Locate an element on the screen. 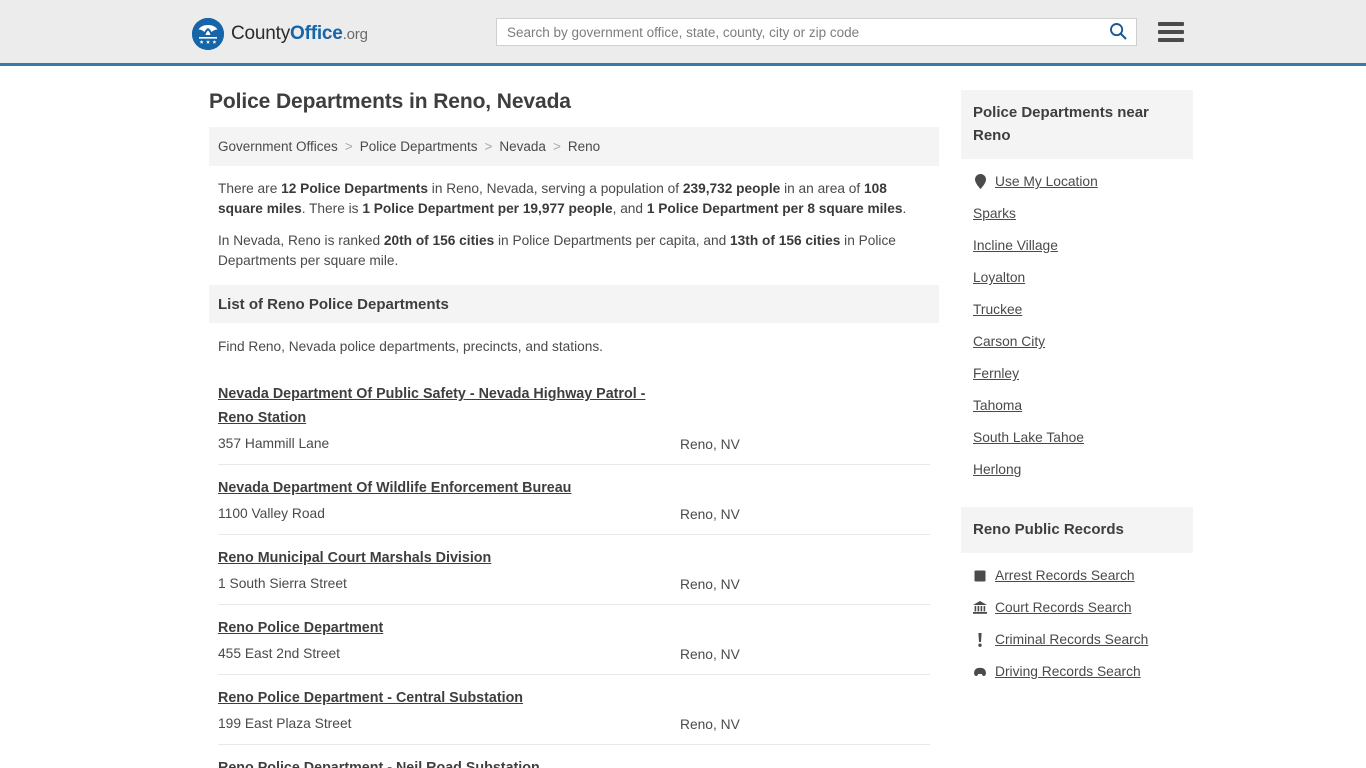  sidebar-link-label: Truckee is located at coordinates (997, 309).